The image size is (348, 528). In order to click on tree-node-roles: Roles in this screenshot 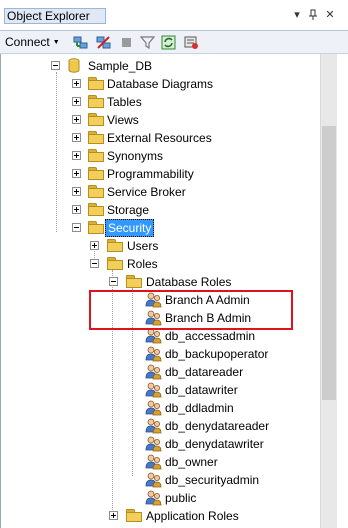, I will do `click(161, 264)`.